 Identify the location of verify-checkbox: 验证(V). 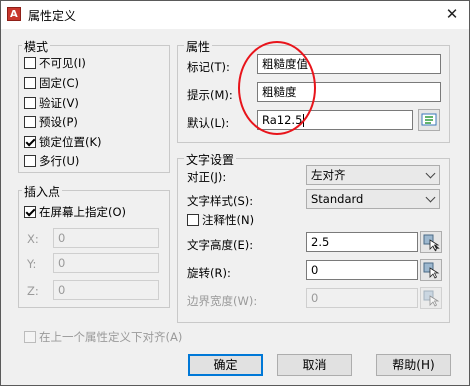
(51, 103).